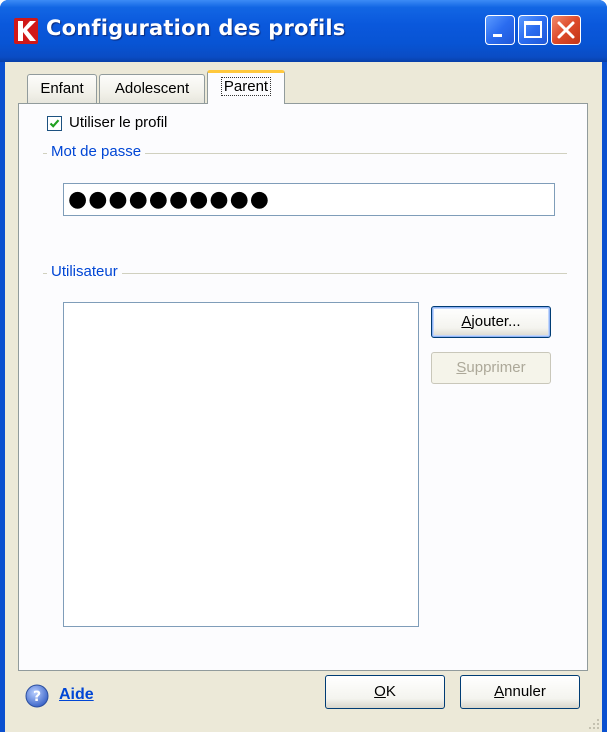 This screenshot has width=607, height=732. I want to click on use-profile-checkbox, so click(54, 123).